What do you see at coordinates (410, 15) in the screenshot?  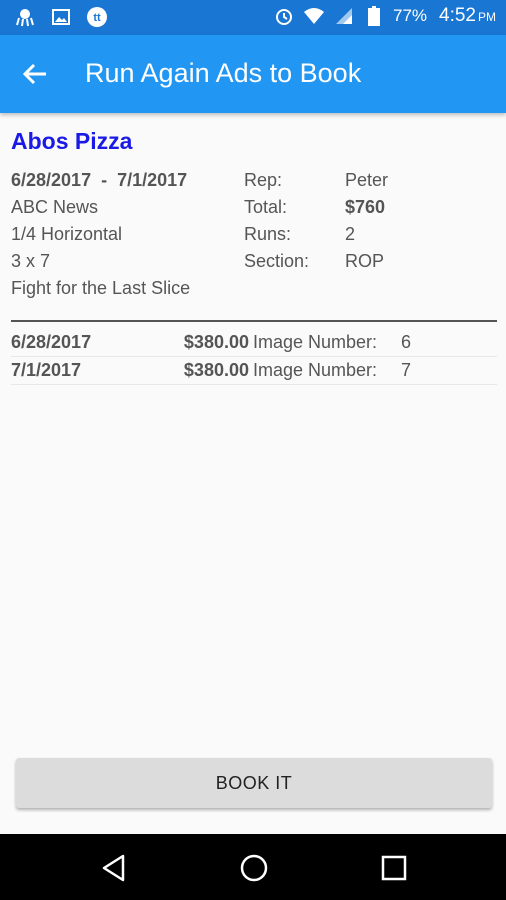 I see `battery-percent: 77%` at bounding box center [410, 15].